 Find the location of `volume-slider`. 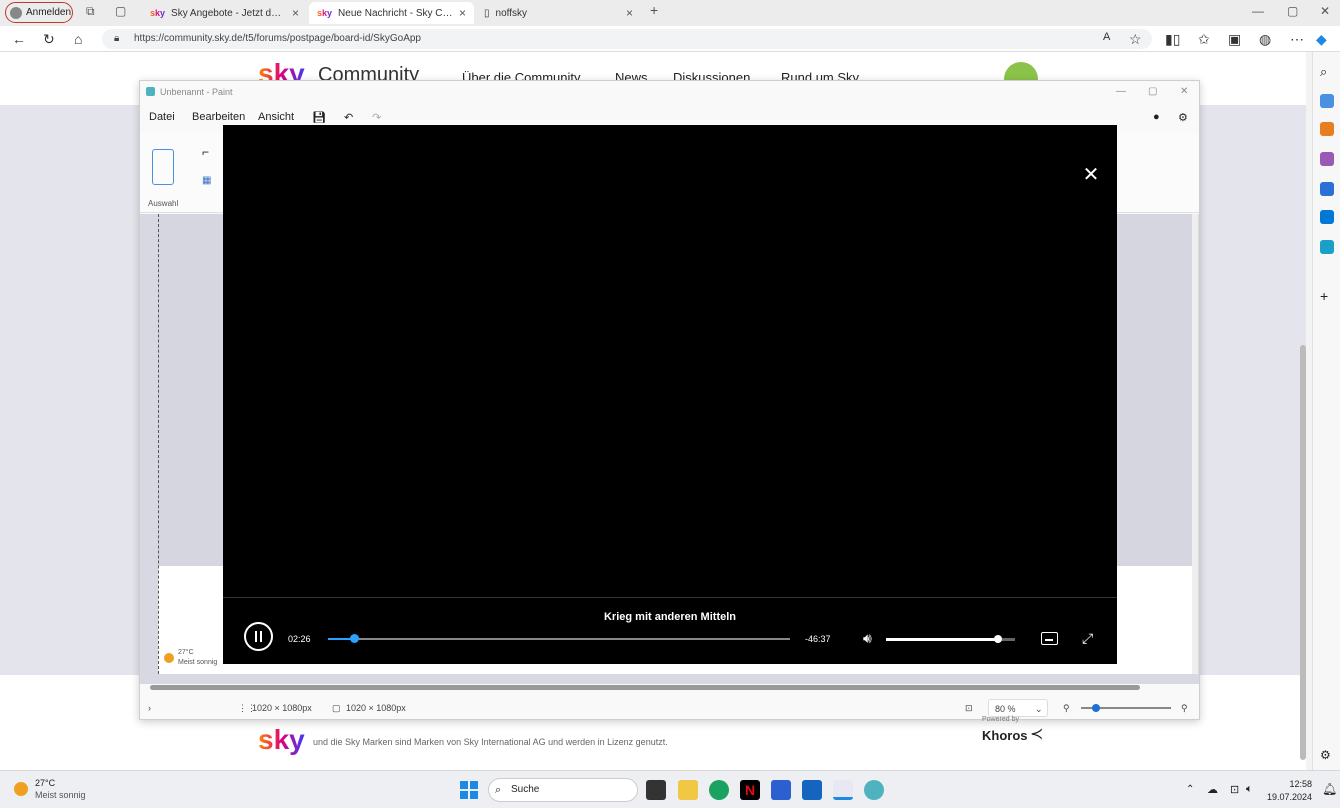

volume-slider is located at coordinates (950, 639).